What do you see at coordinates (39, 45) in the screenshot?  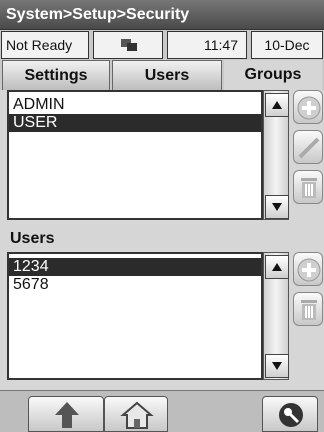 I see `status-state-text: Not Ready` at bounding box center [39, 45].